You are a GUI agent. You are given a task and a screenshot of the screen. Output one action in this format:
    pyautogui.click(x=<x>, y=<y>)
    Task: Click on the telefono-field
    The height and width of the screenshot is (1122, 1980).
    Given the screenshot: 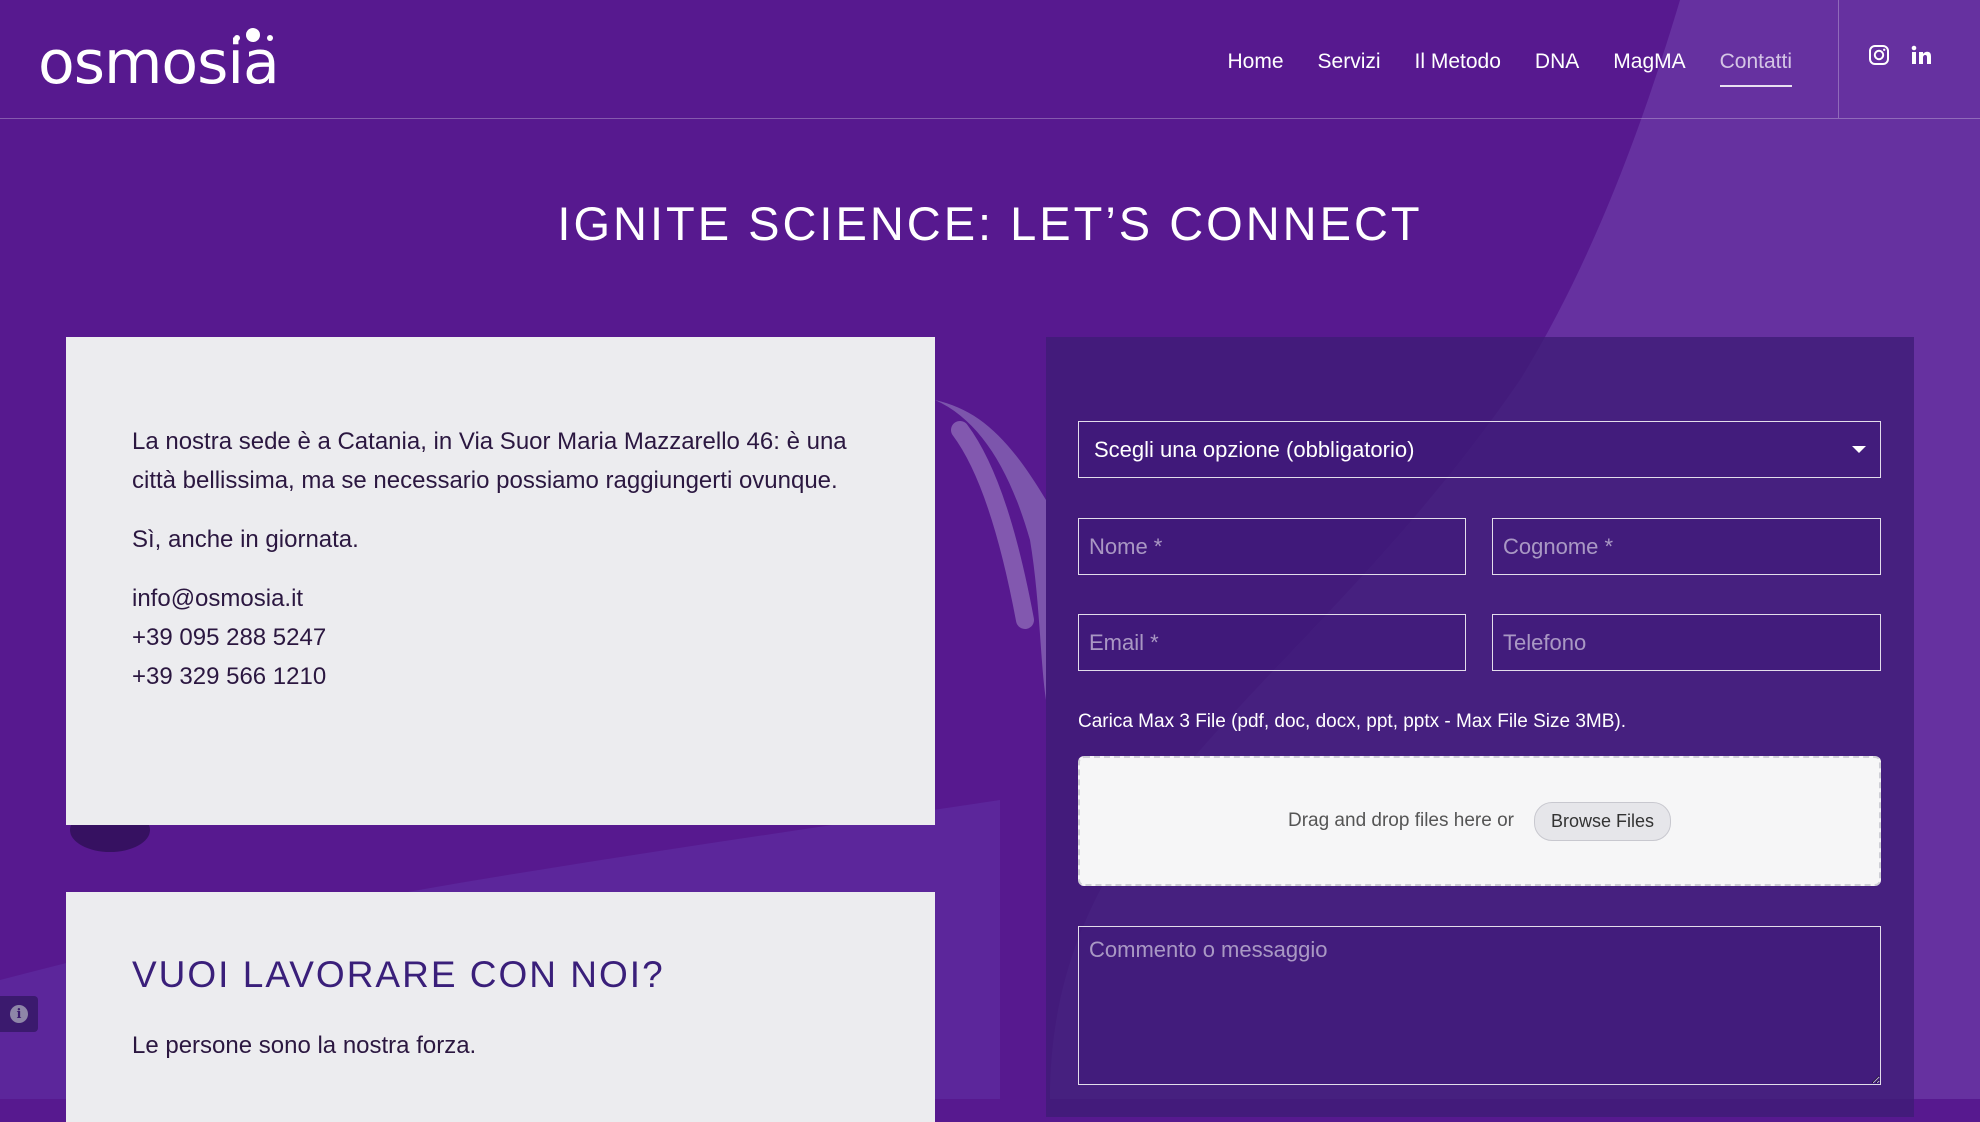 What is the action you would take?
    pyautogui.click(x=1686, y=642)
    